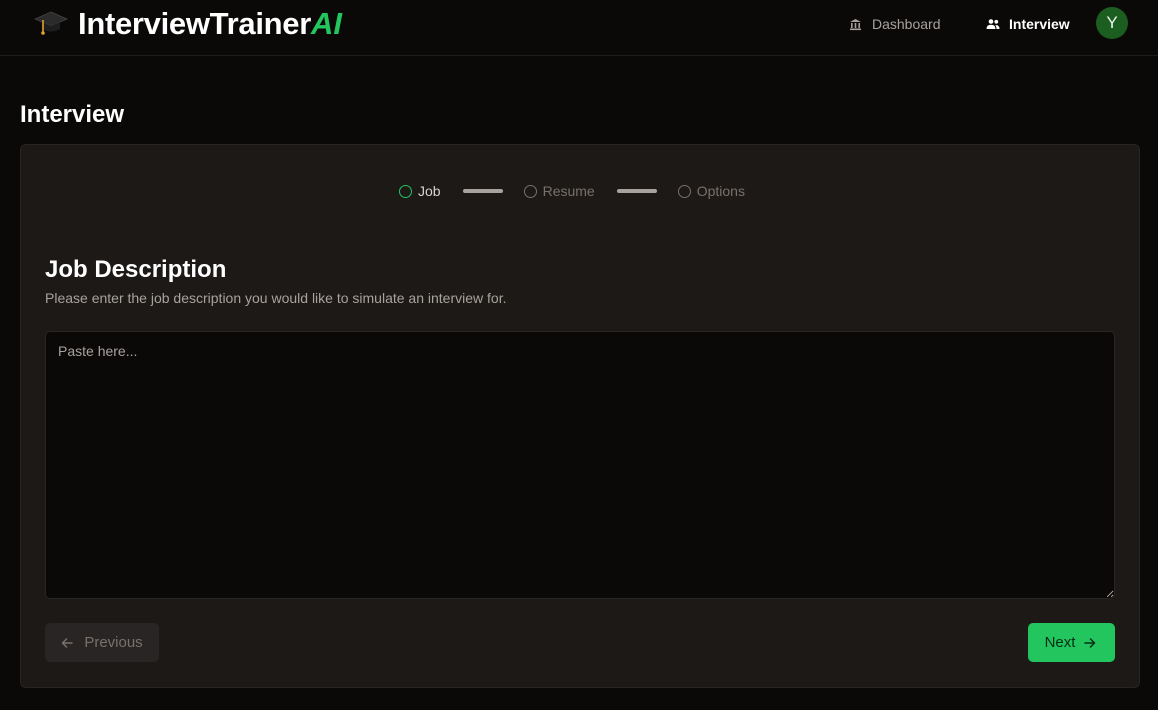 This screenshot has width=1158, height=710. I want to click on previous-button-label: Previous, so click(113, 642).